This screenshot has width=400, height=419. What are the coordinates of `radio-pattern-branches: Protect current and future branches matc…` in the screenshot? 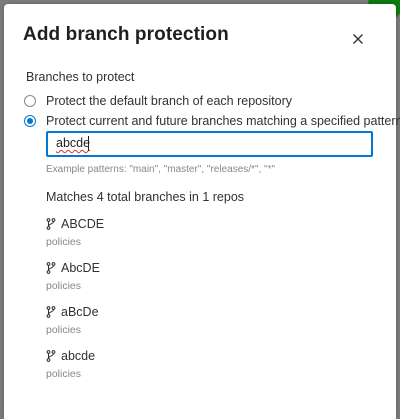 It's located at (212, 121).